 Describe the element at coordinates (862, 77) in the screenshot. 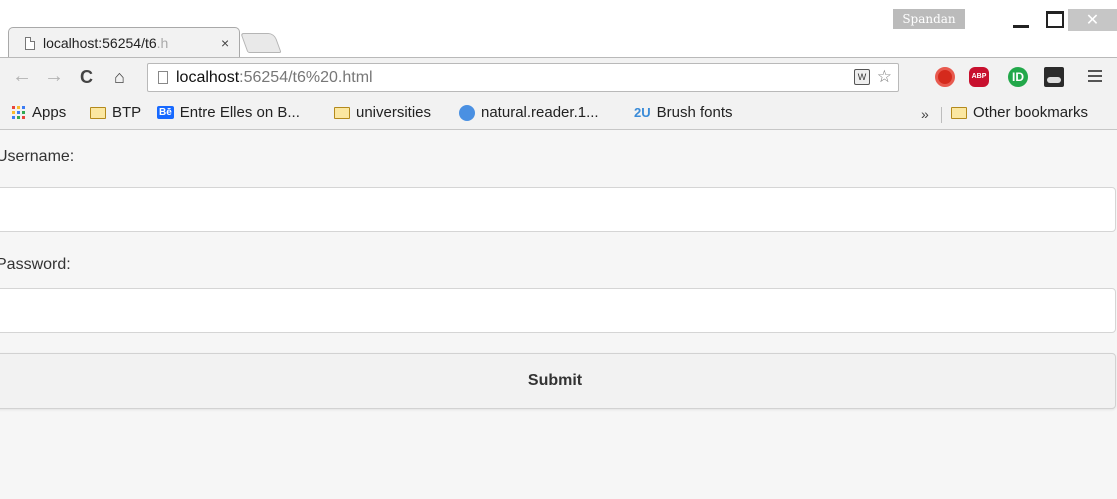

I see `page-extension-icon: W` at that location.